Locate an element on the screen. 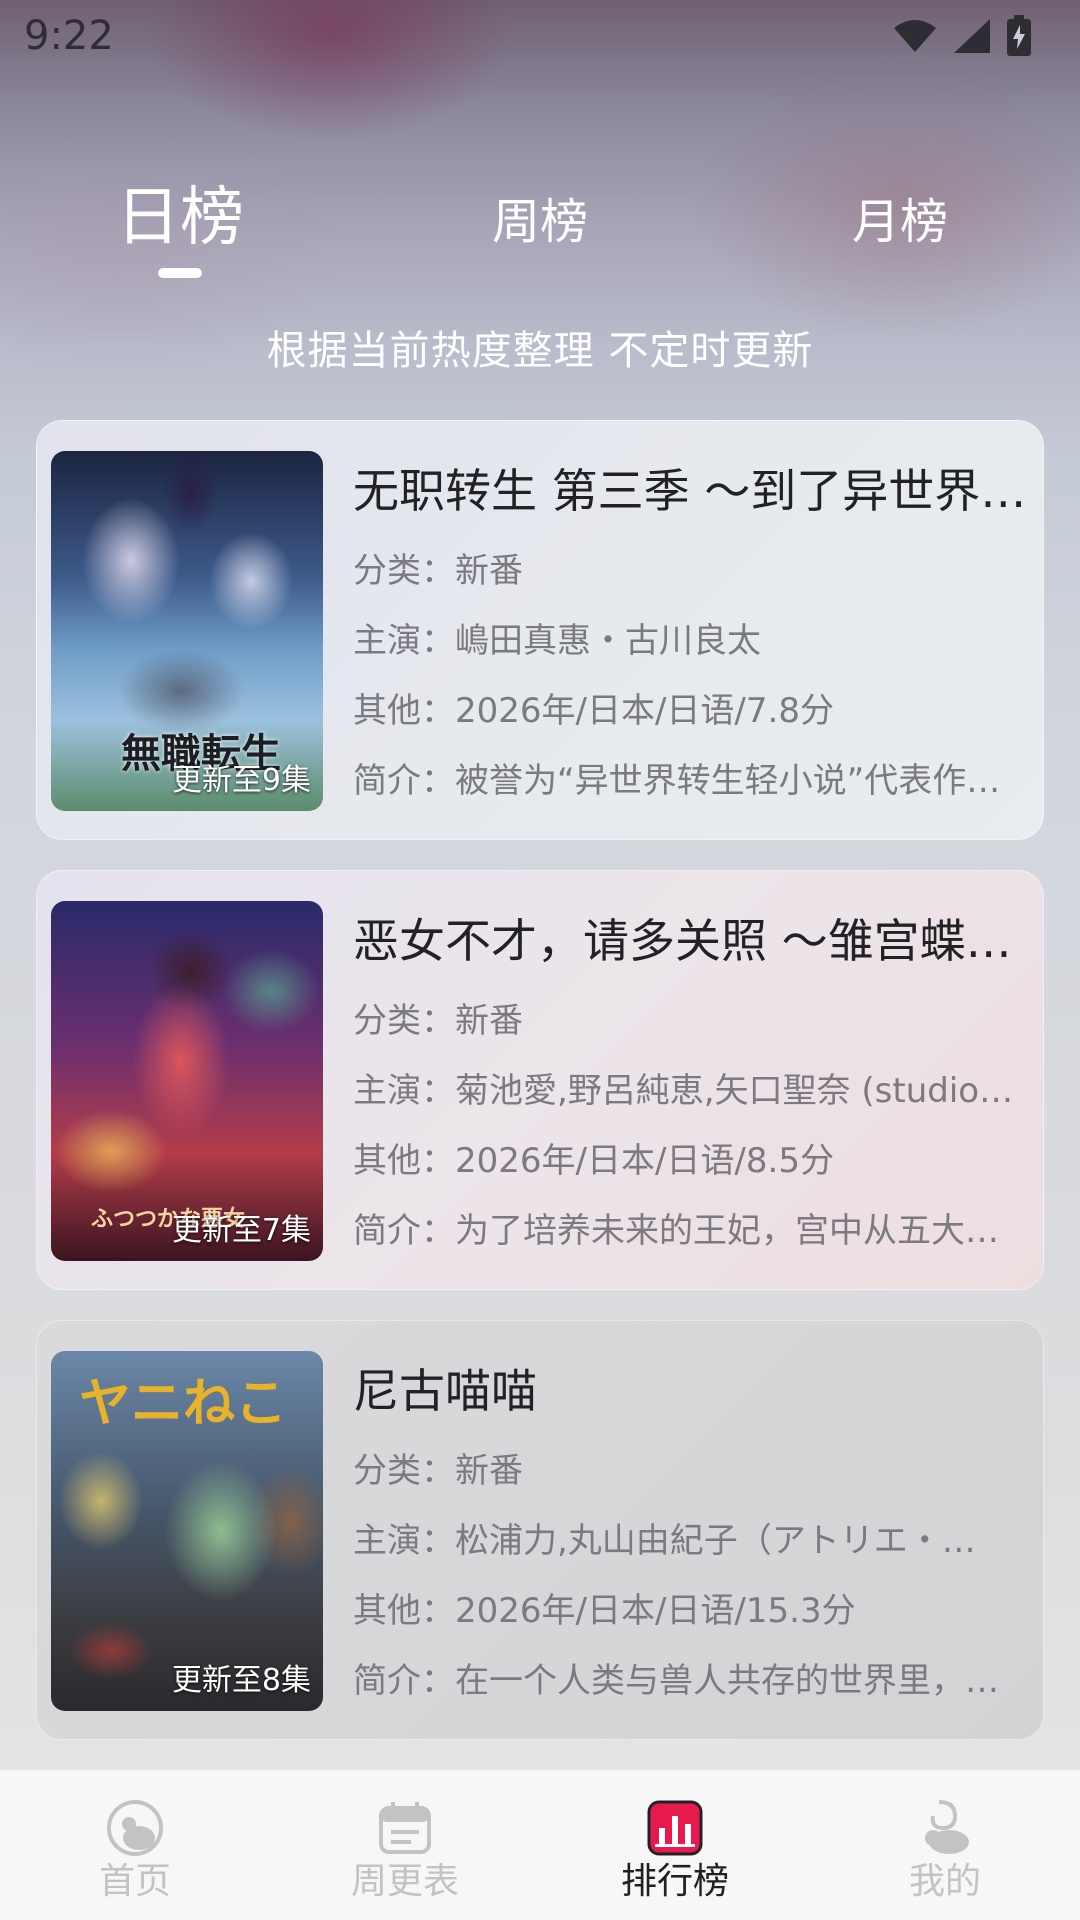 This screenshot has height=1920, width=1080. nav-home-label: 首页 is located at coordinates (134, 1881).